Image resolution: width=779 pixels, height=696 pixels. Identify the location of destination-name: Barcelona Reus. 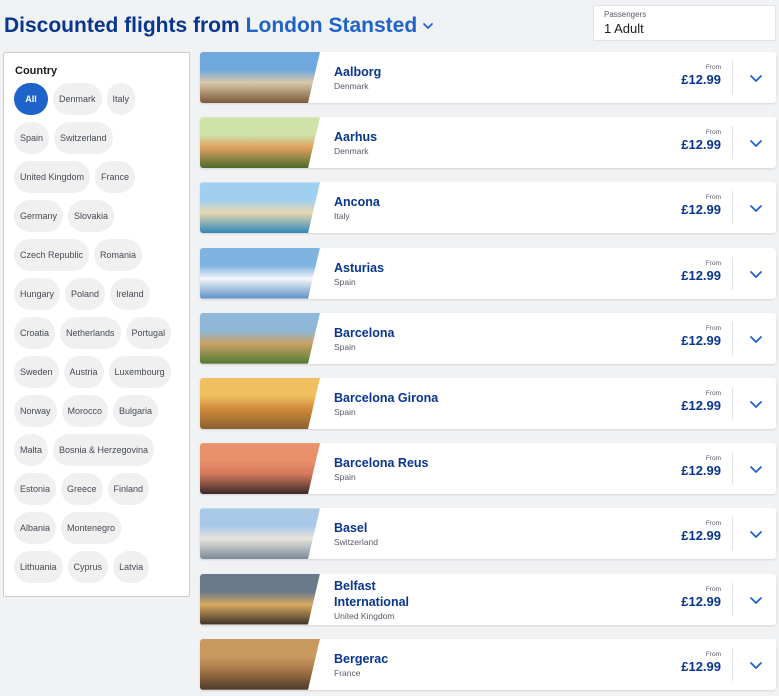
(381, 463).